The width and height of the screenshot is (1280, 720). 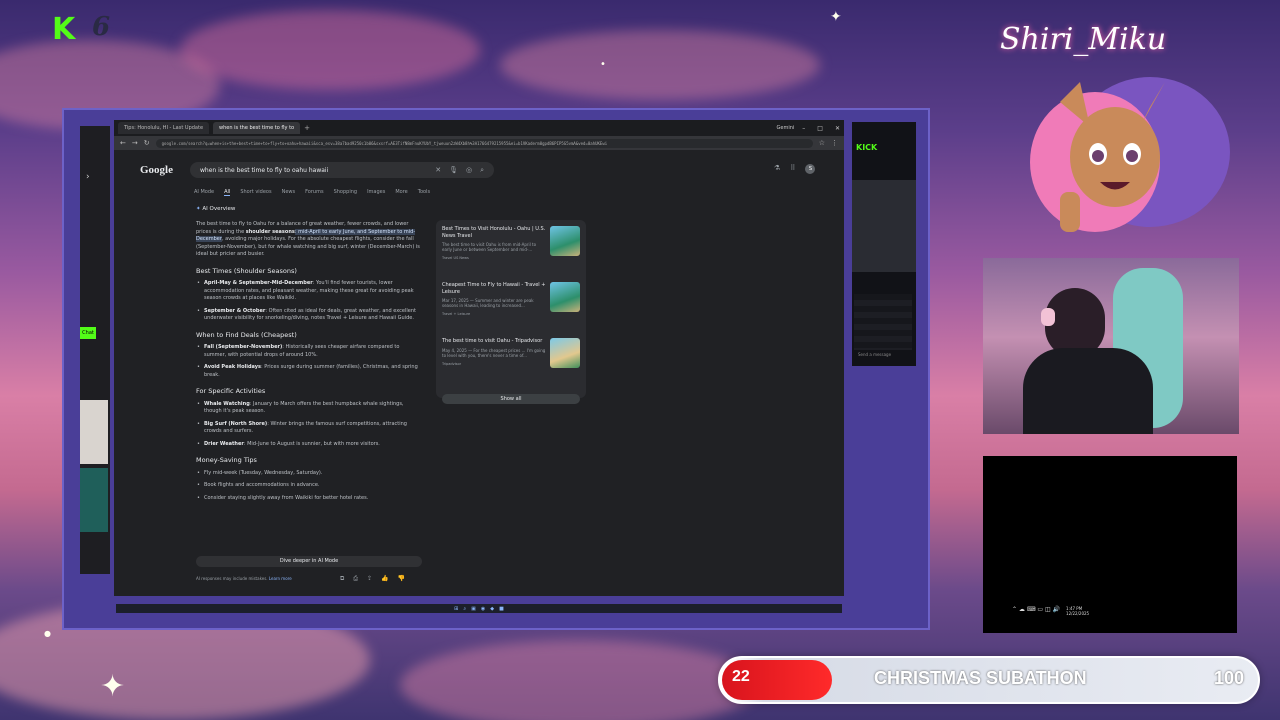 What do you see at coordinates (198, 209) in the screenshot?
I see `sparkle-icon: ✦` at bounding box center [198, 209].